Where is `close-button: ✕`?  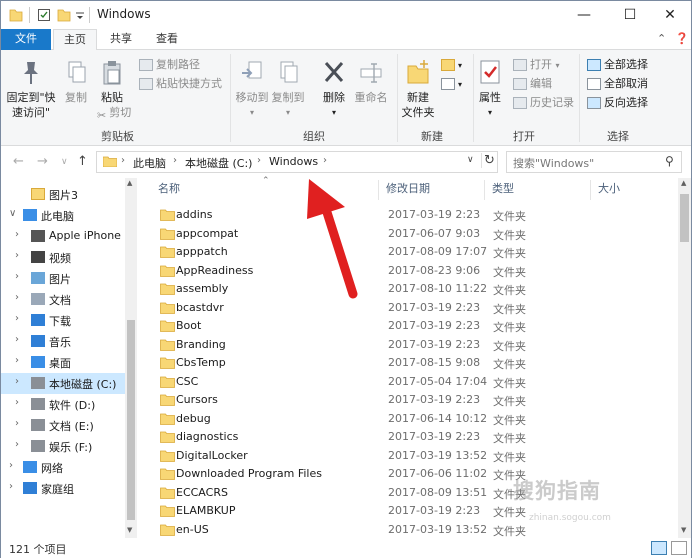 close-button: ✕ is located at coordinates (669, 15).